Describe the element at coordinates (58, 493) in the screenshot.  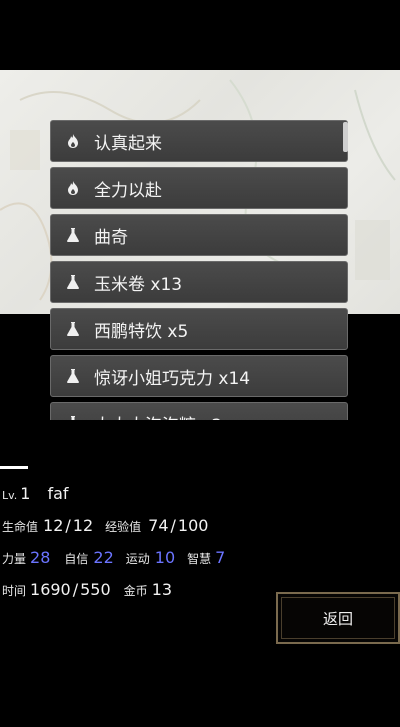
I see `player-name: faf` at that location.